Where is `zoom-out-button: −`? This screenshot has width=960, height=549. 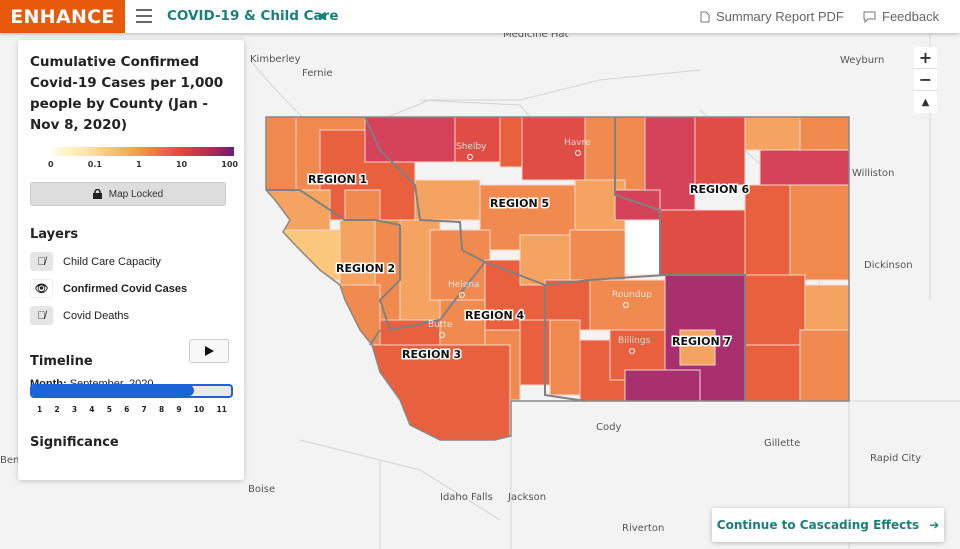 zoom-out-button: − is located at coordinates (925, 80).